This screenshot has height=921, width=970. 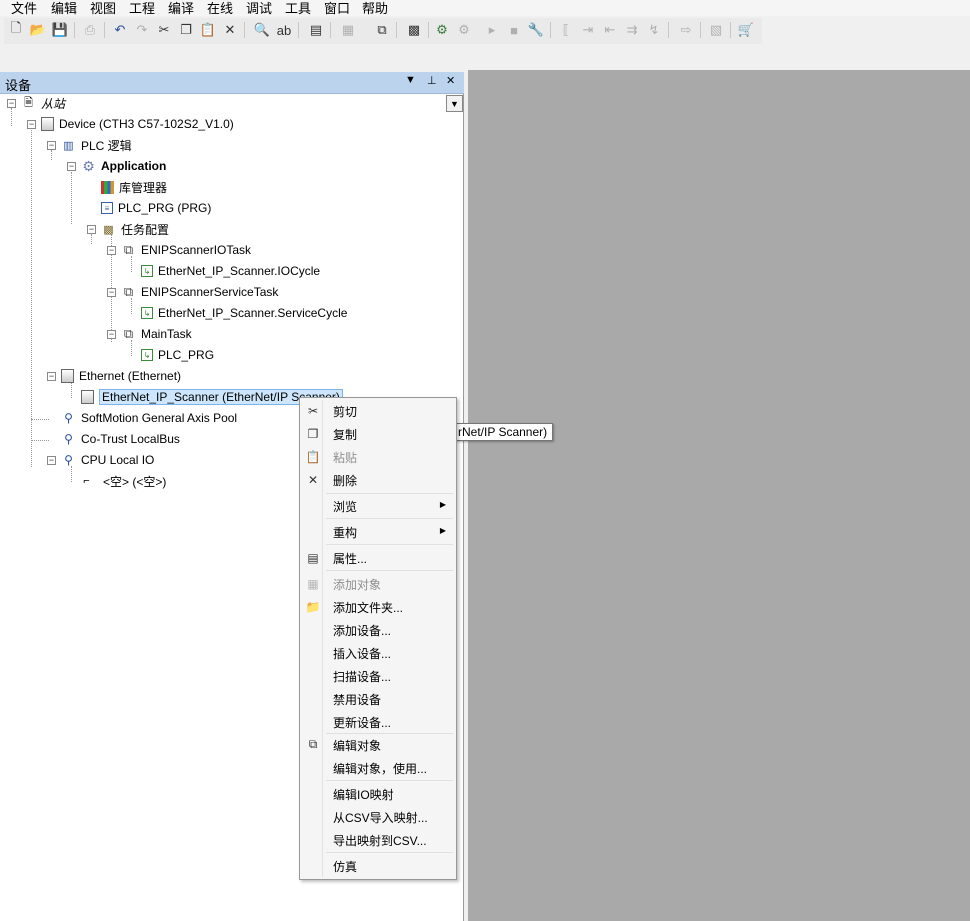 I want to click on tree-item-task-config: ▩ 任务配置, so click(x=135, y=229).